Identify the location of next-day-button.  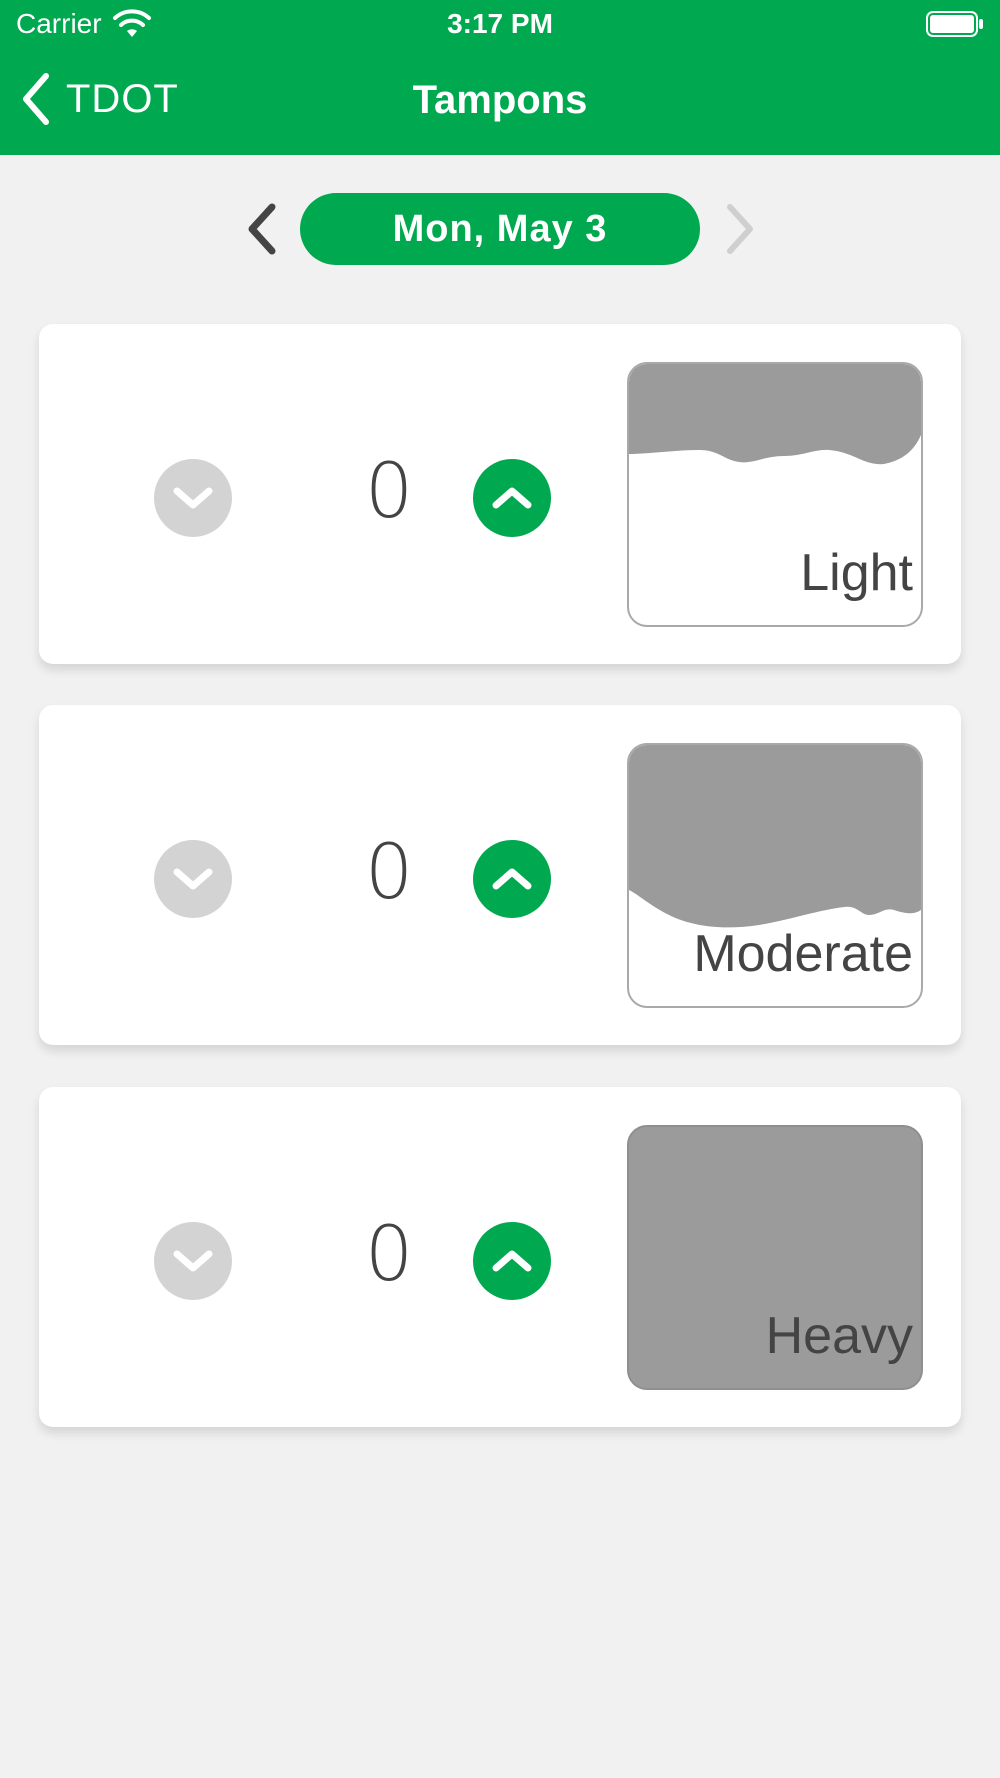
(740, 229).